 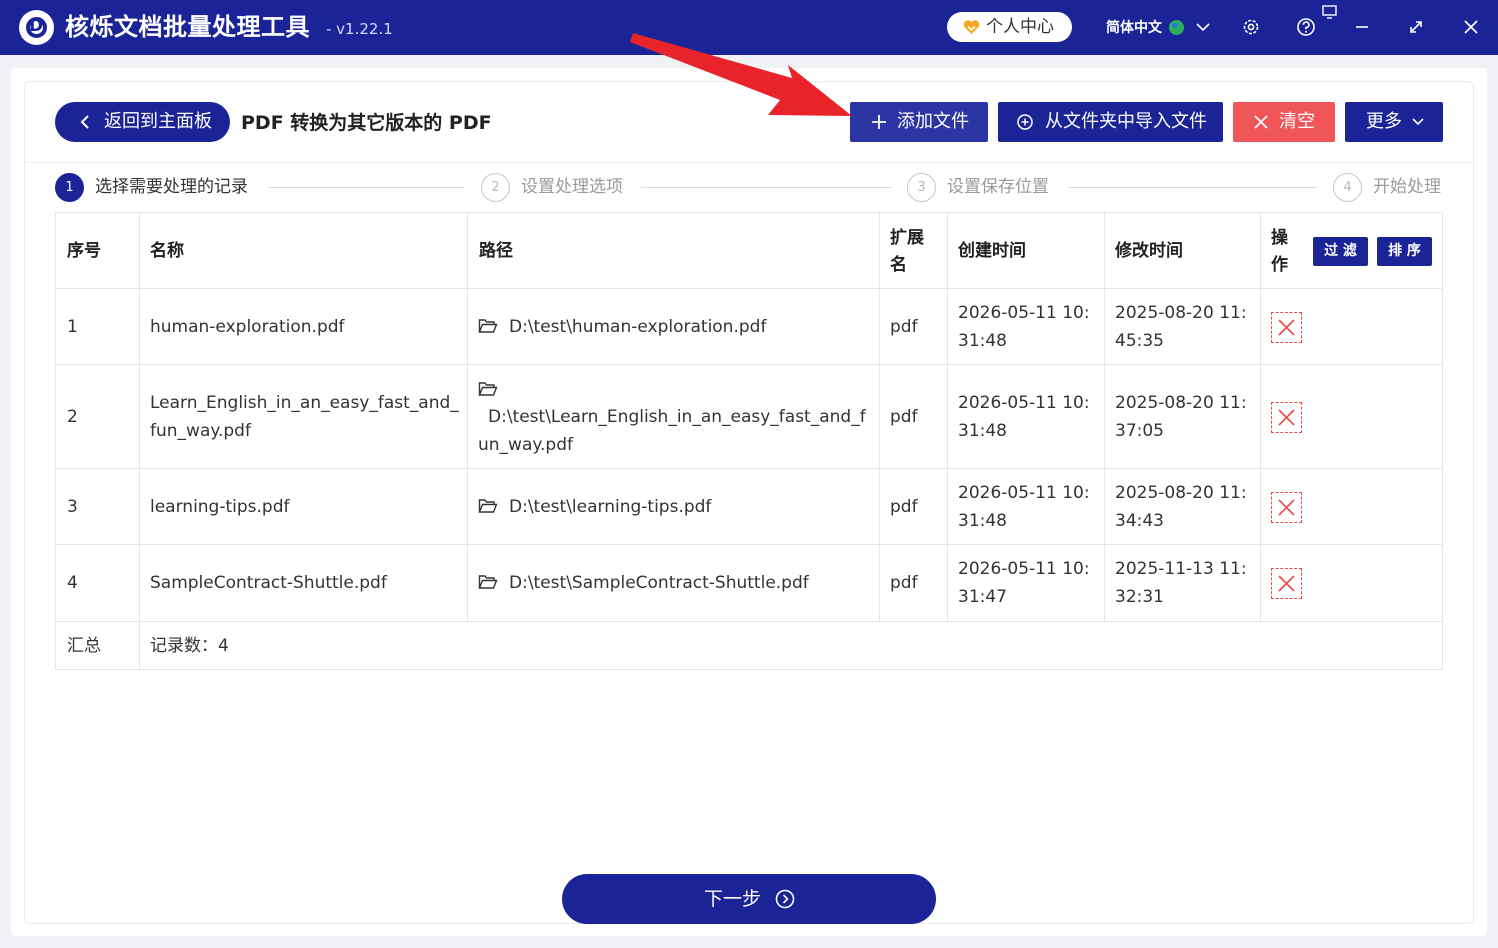 What do you see at coordinates (1404, 251) in the screenshot?
I see `sort-button: 排 序` at bounding box center [1404, 251].